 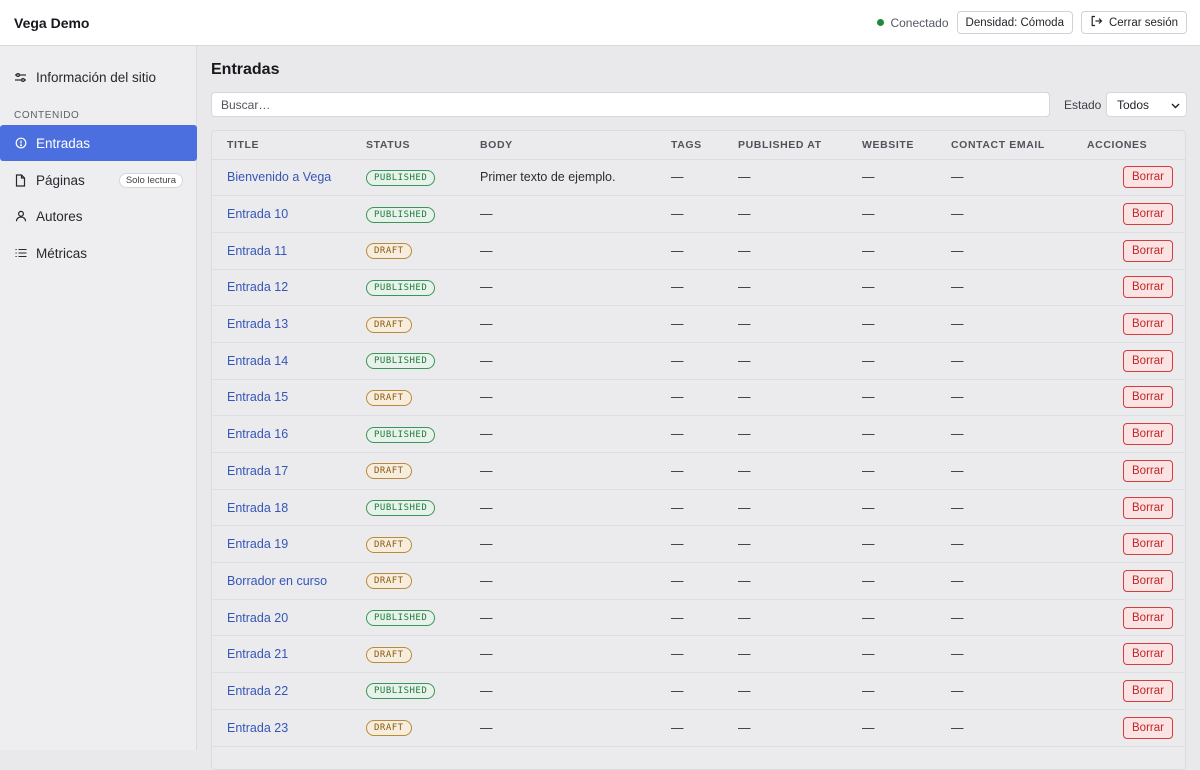 What do you see at coordinates (257, 214) in the screenshot?
I see `entry-title-link: Entrada 10` at bounding box center [257, 214].